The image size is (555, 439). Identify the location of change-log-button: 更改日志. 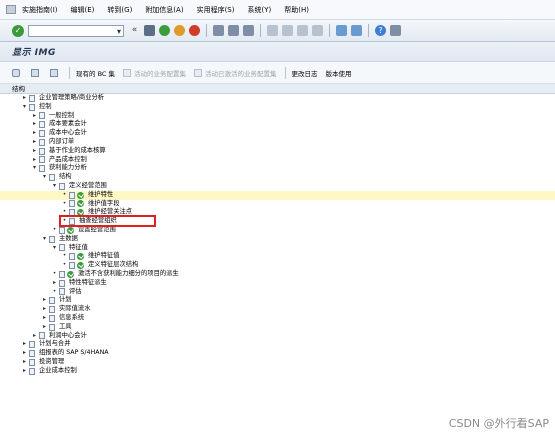
(305, 73).